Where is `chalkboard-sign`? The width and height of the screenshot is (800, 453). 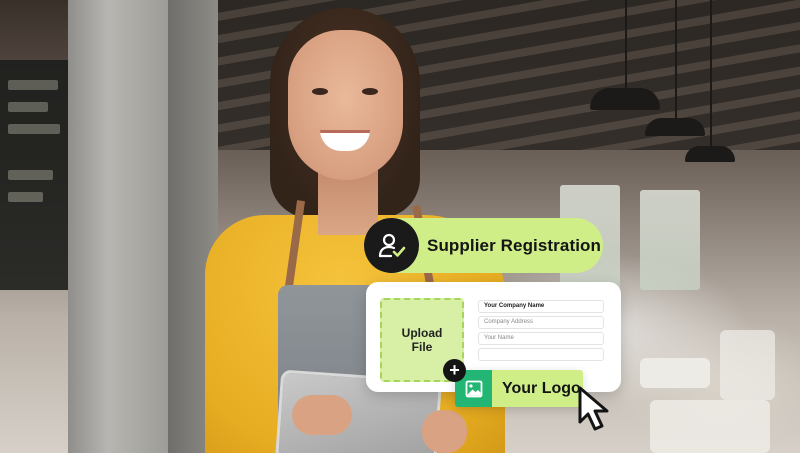
chalkboard-sign is located at coordinates (35, 175).